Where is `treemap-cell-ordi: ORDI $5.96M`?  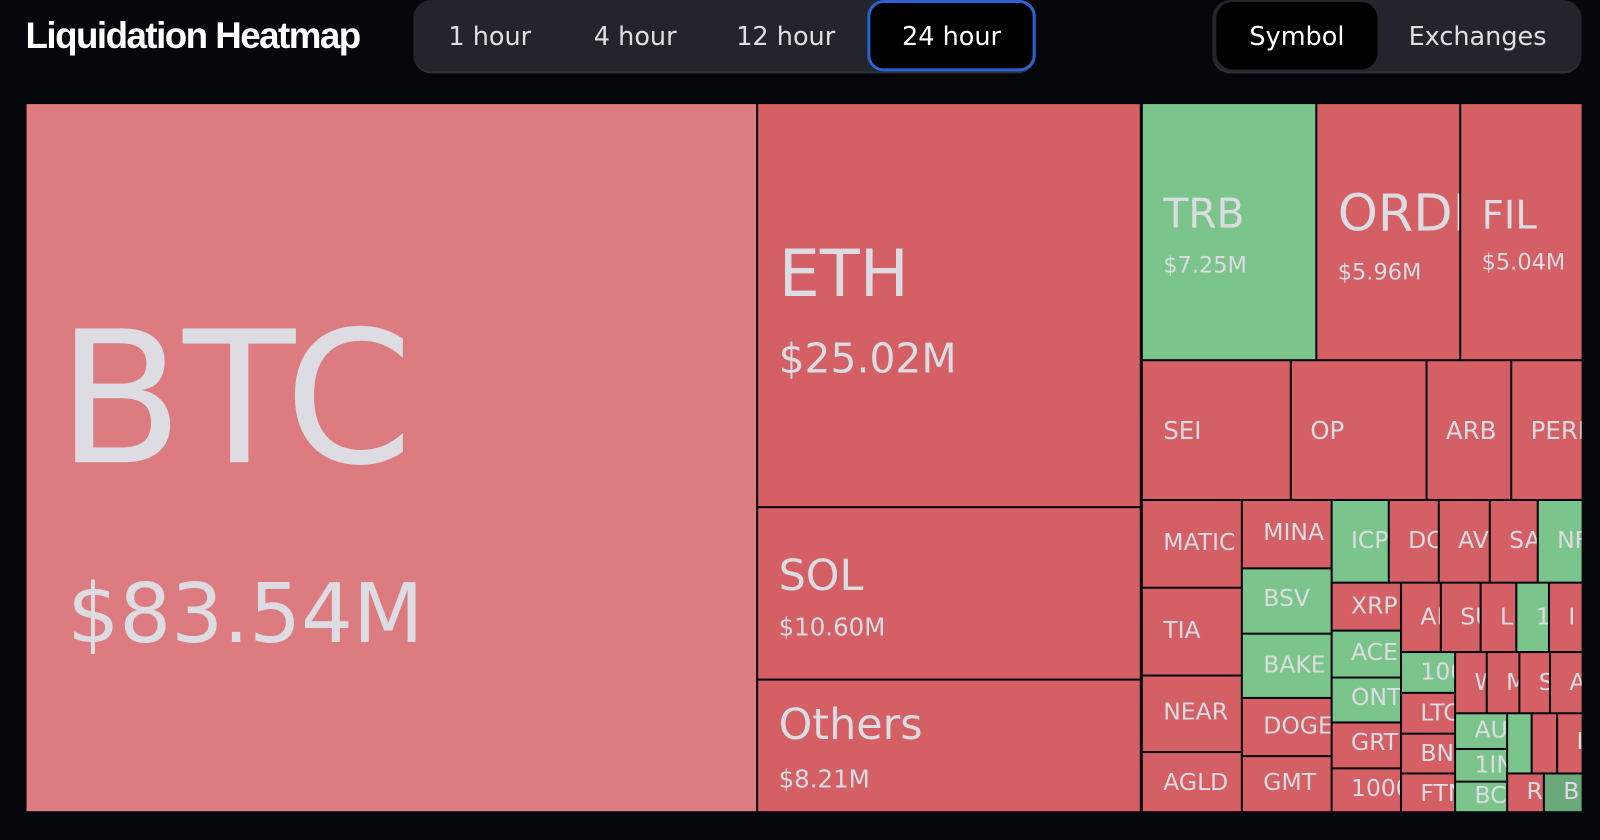 treemap-cell-ordi: ORDI $5.96M is located at coordinates (1388, 232).